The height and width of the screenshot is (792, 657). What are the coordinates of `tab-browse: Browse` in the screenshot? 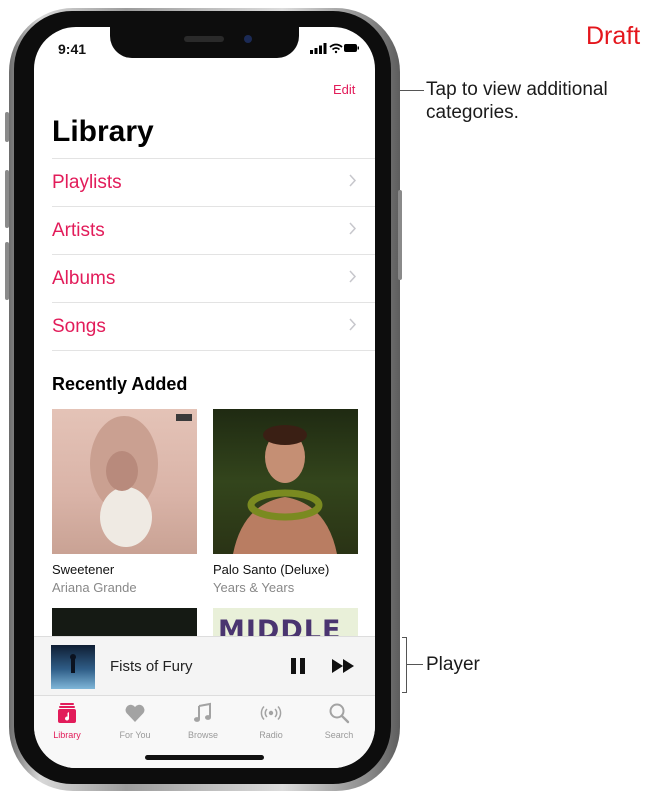 It's located at (203, 721).